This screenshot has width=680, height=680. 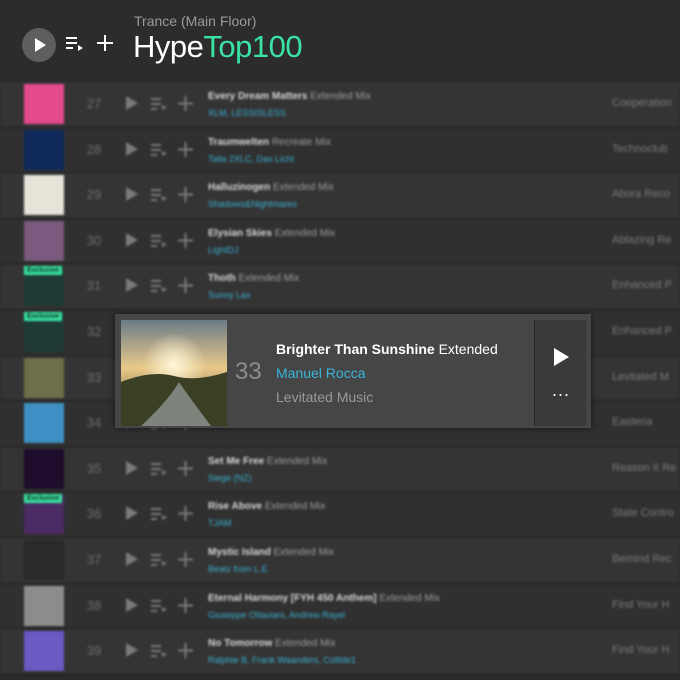 I want to click on track-title: Traumwelten Recreate Mix, so click(x=269, y=142).